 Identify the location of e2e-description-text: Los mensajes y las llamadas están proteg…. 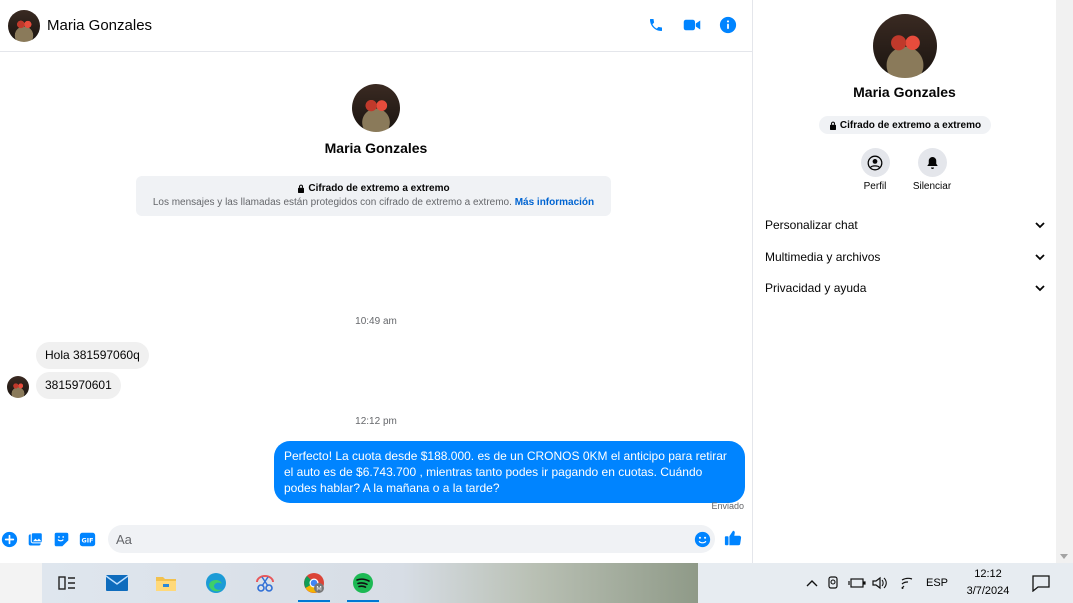
(332, 202).